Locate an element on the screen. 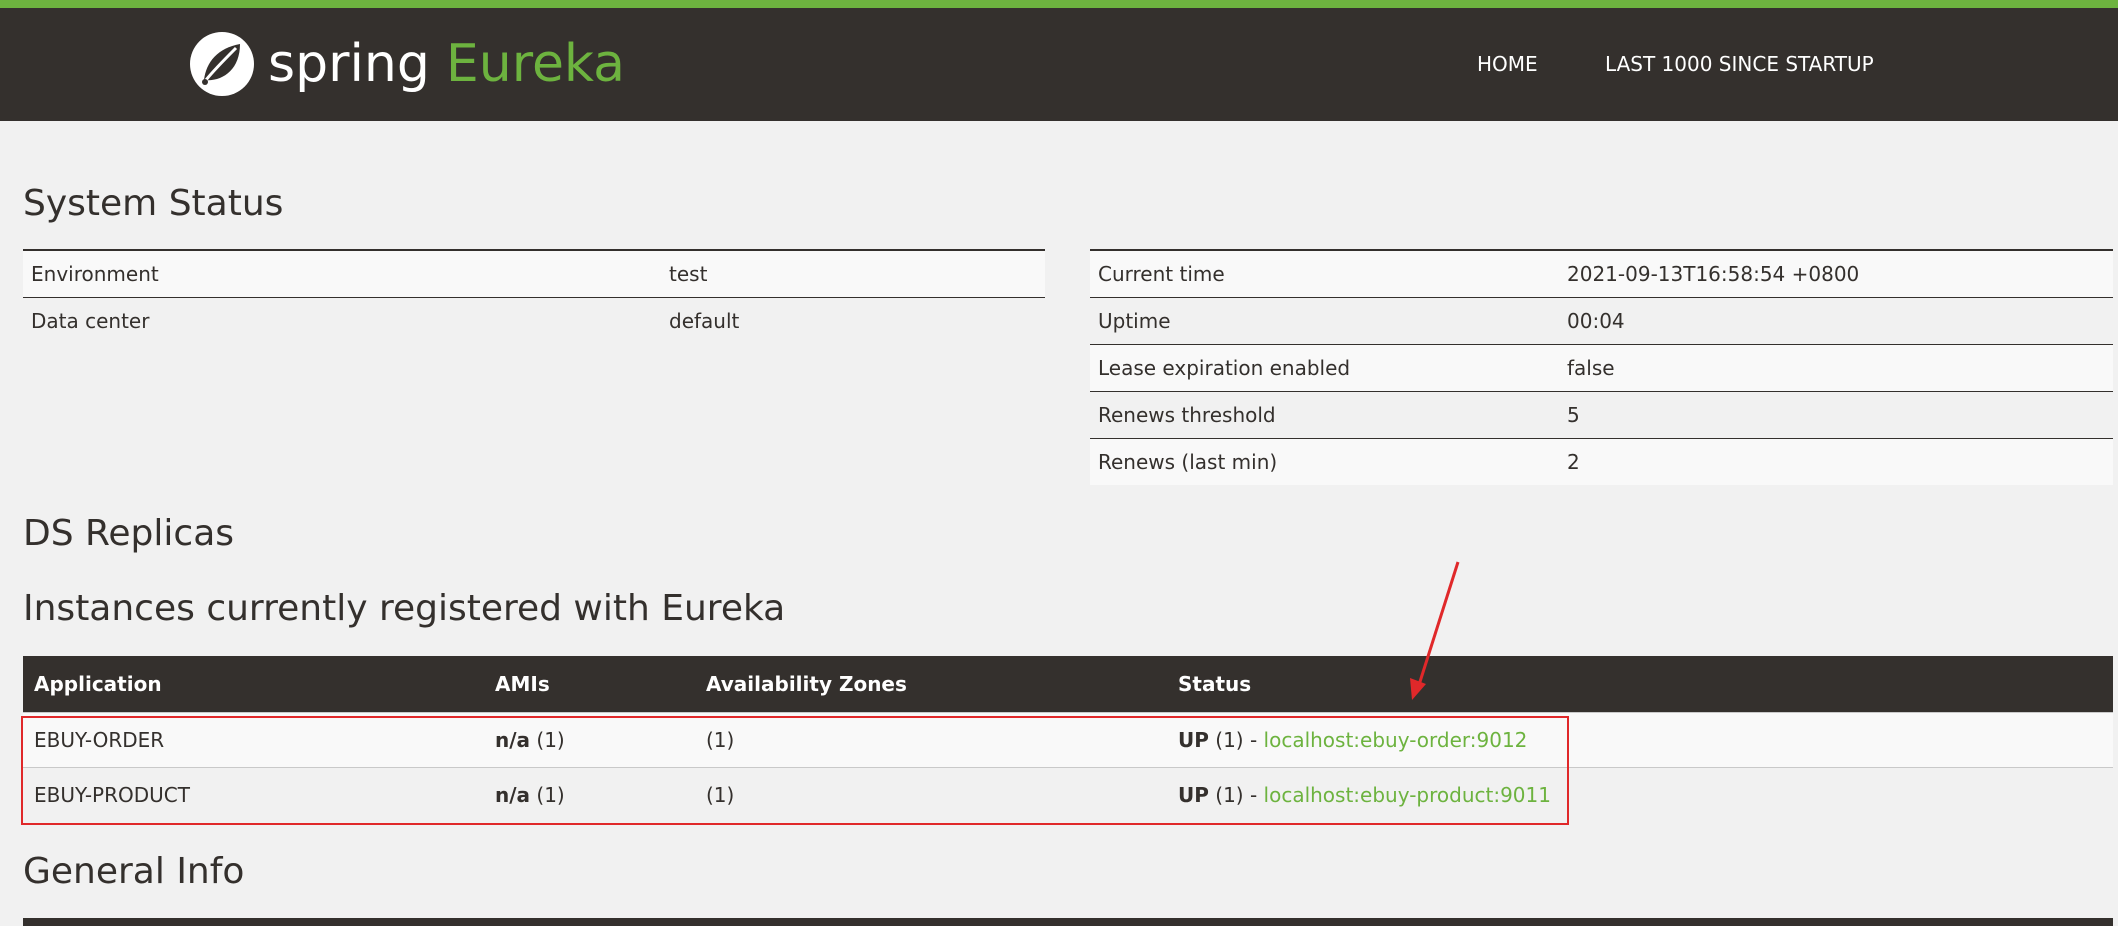 The image size is (2118, 926). spring-leaf-icon is located at coordinates (222, 64).